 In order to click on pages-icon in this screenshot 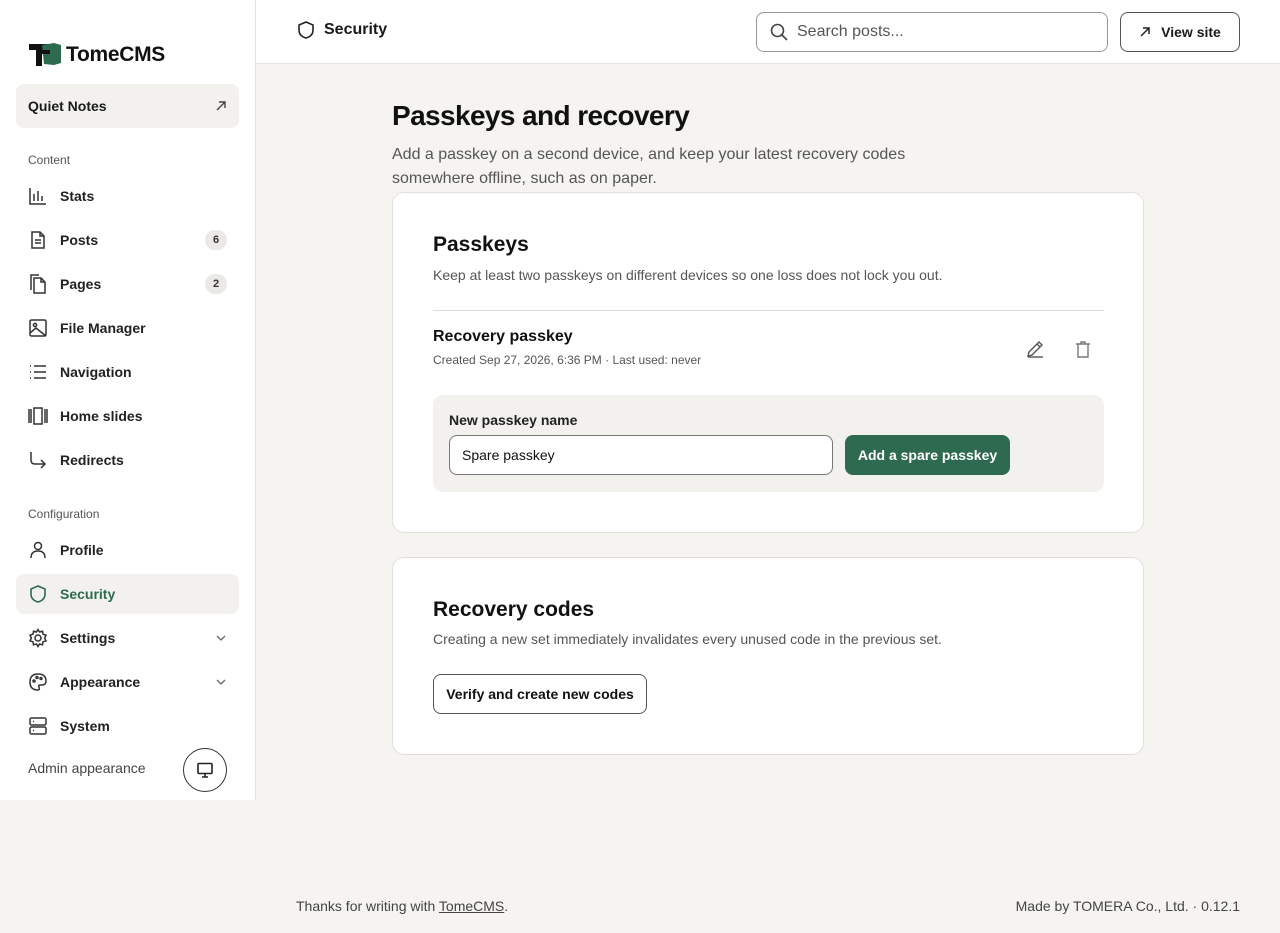, I will do `click(38, 284)`.